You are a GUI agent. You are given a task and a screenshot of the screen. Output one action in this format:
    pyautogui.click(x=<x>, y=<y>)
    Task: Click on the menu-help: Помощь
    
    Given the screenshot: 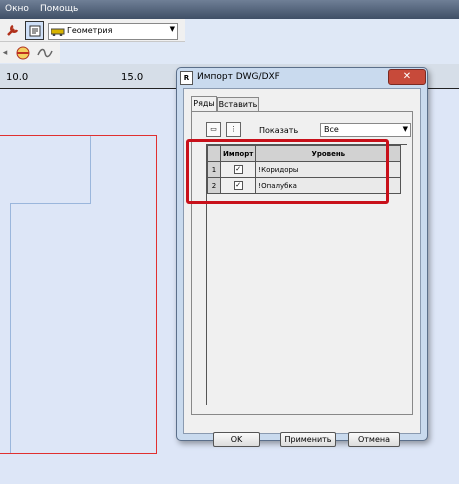 What is the action you would take?
    pyautogui.click(x=59, y=9)
    